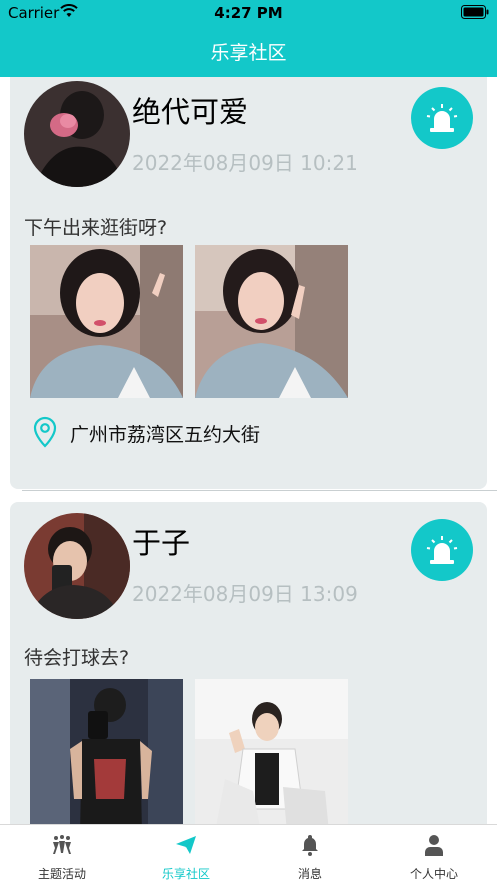 The image size is (497, 883). I want to click on status-bar: Carrier 4:27 PM, so click(248, 13).